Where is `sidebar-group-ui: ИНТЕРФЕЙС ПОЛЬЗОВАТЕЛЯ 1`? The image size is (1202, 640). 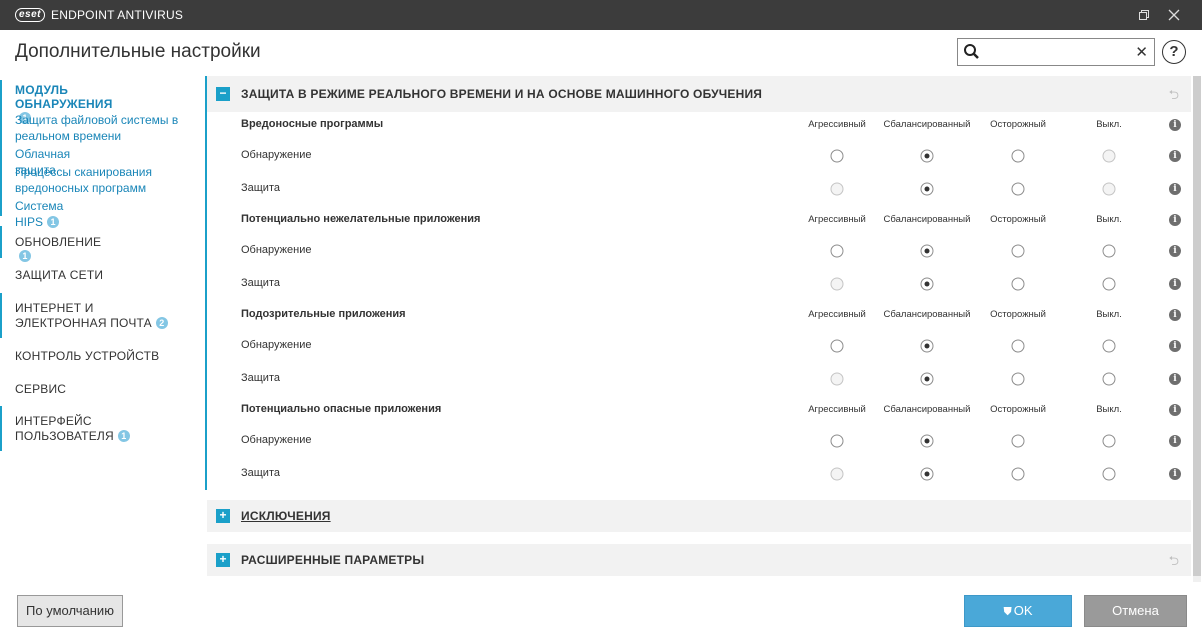
sidebar-group-ui: ИНТЕРФЕЙС ПОЛЬЗОВАТЕЛЯ 1 is located at coordinates (65, 428).